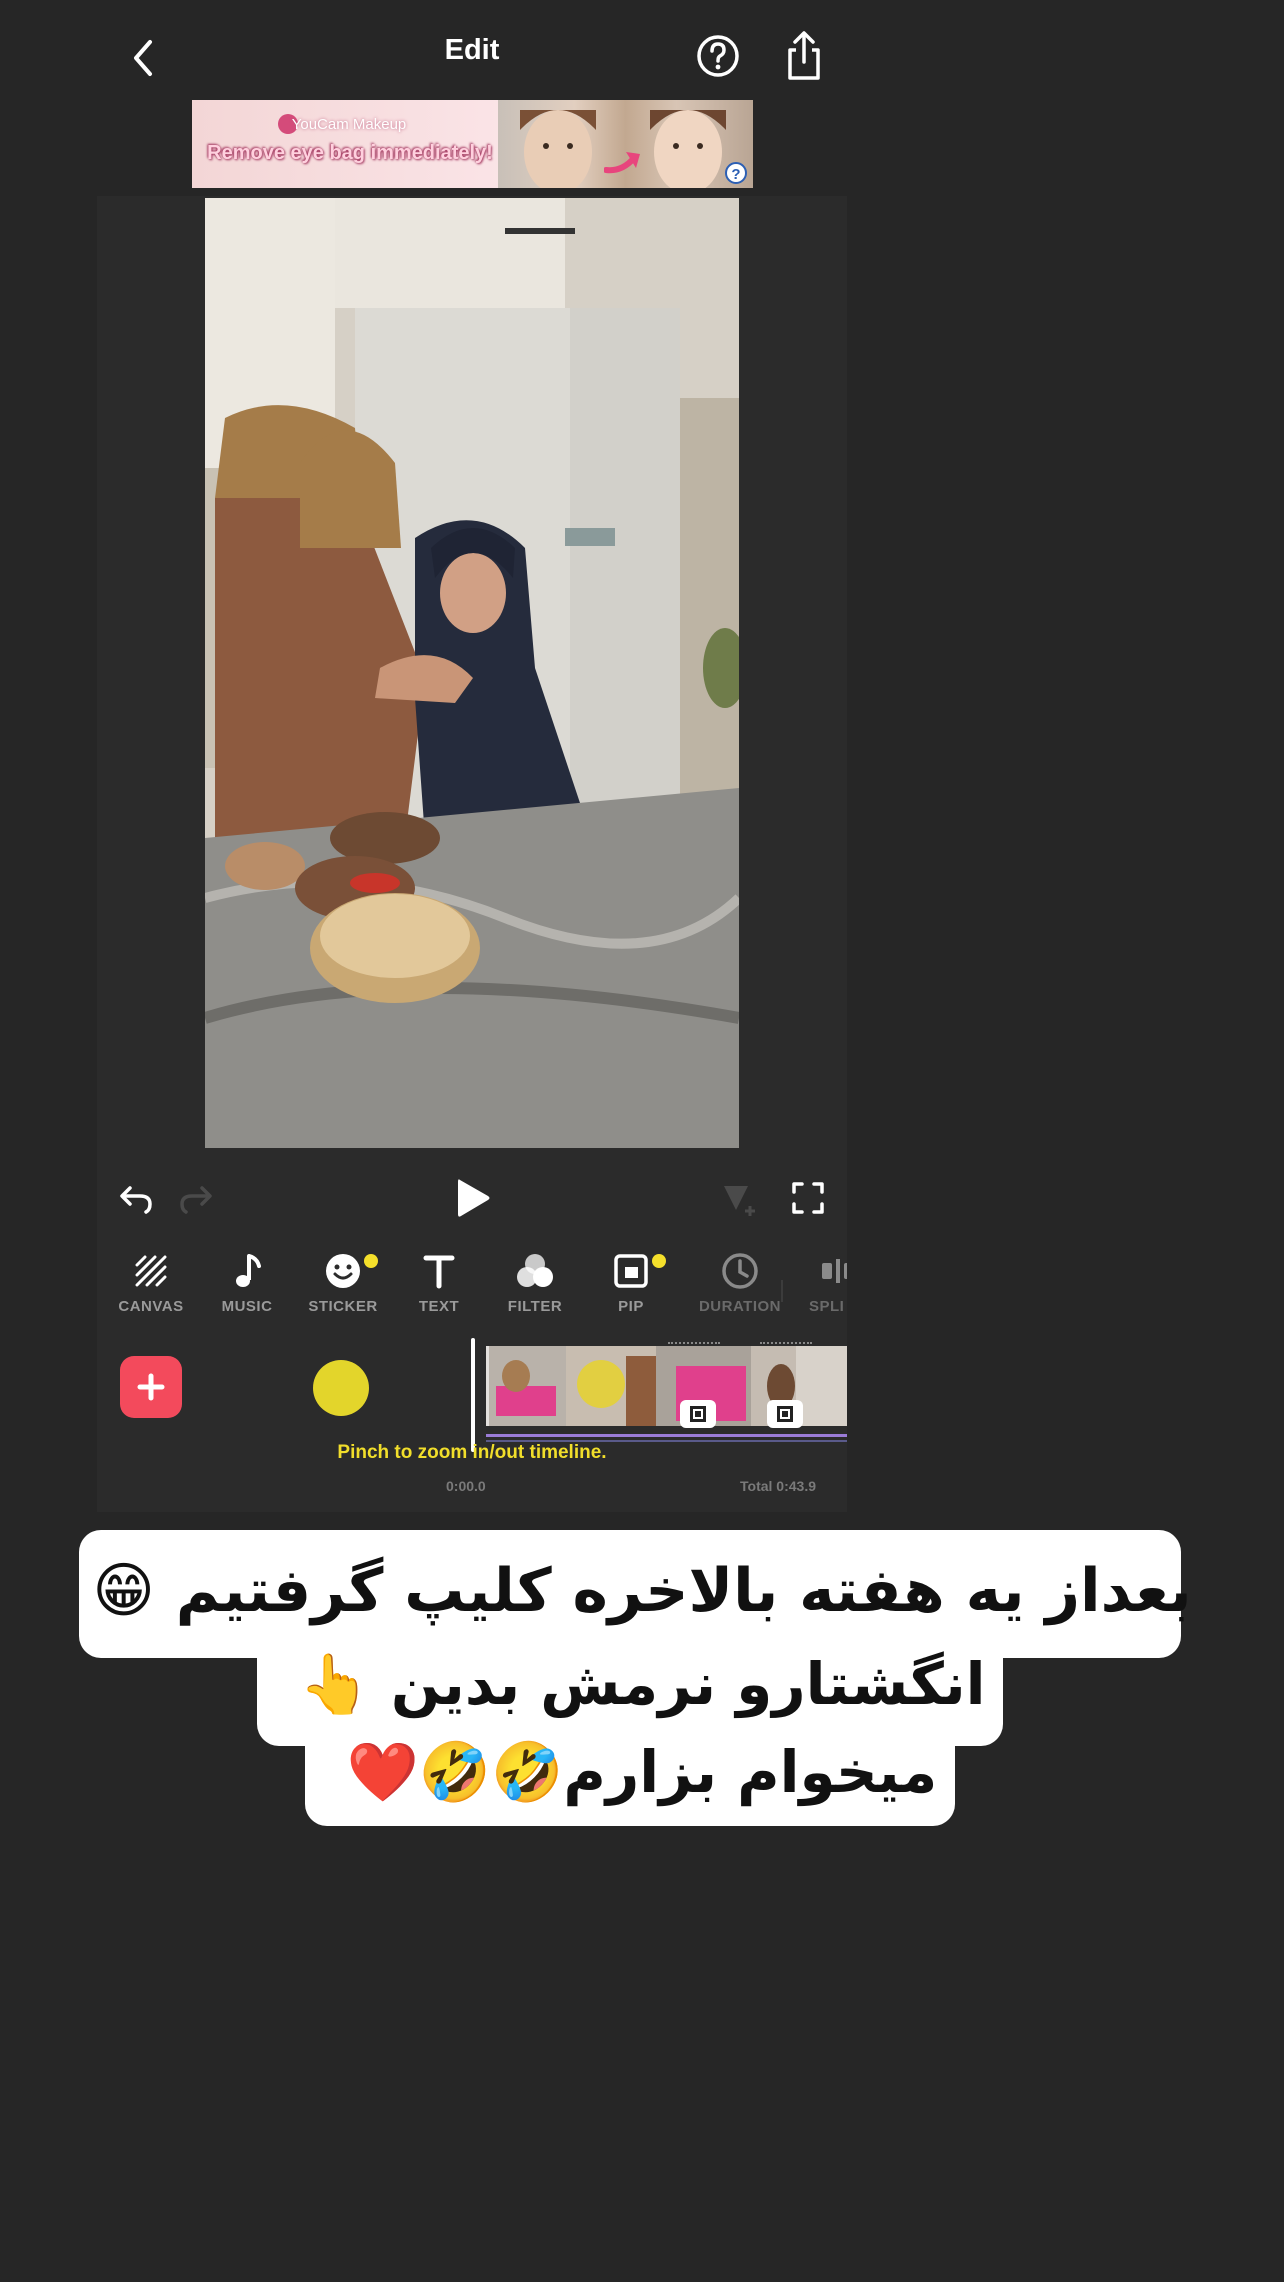  What do you see at coordinates (248, 1270) in the screenshot?
I see `music-note-icon` at bounding box center [248, 1270].